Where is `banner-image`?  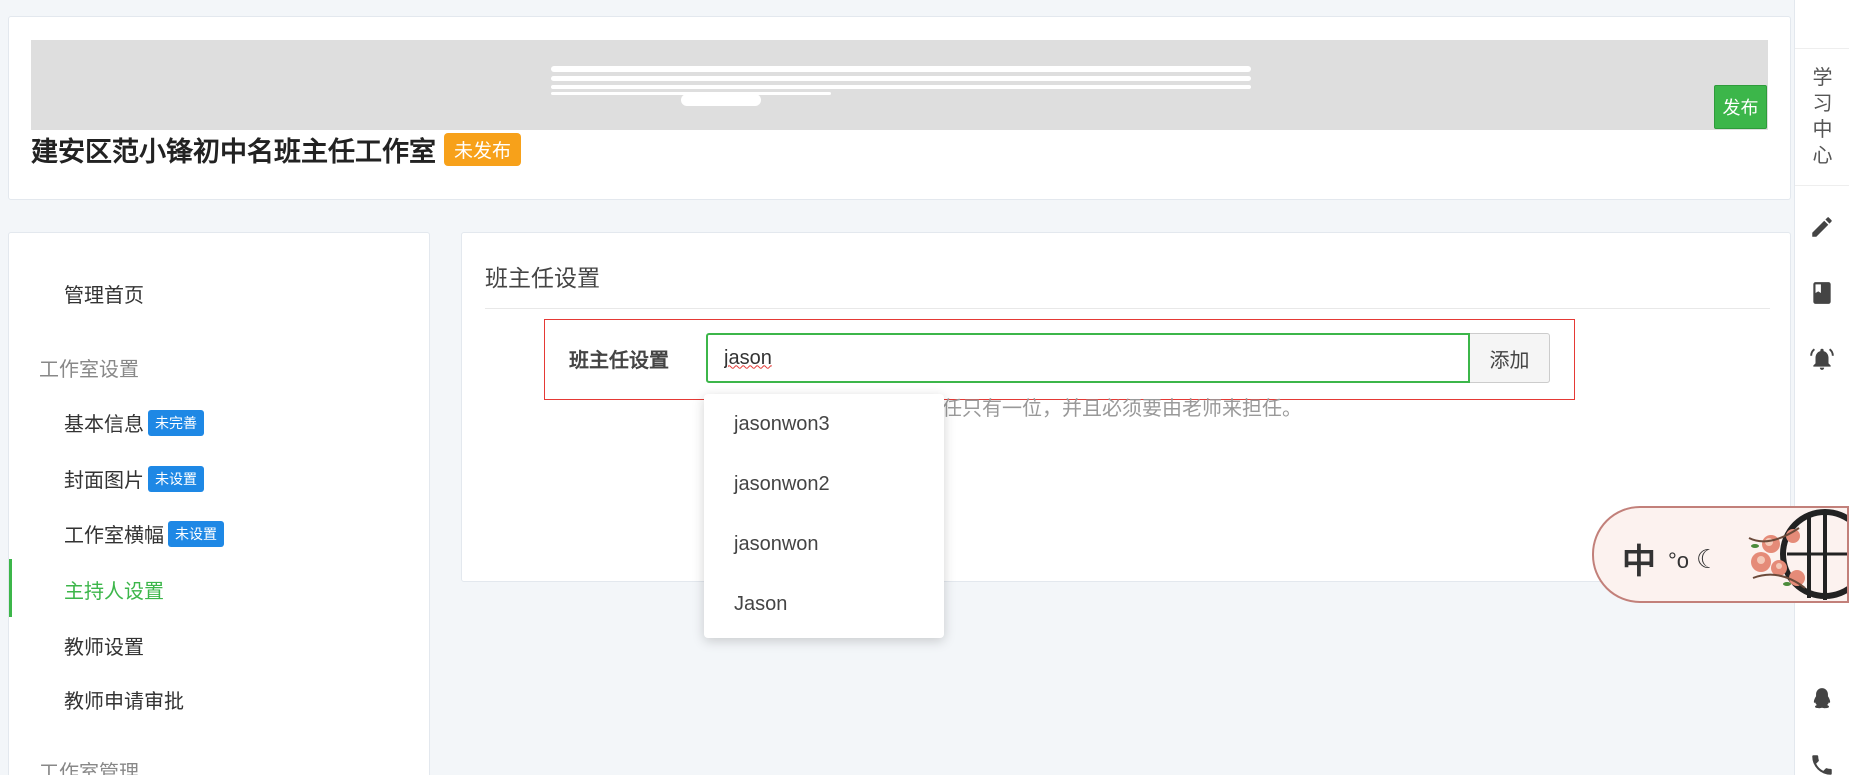 banner-image is located at coordinates (899, 85).